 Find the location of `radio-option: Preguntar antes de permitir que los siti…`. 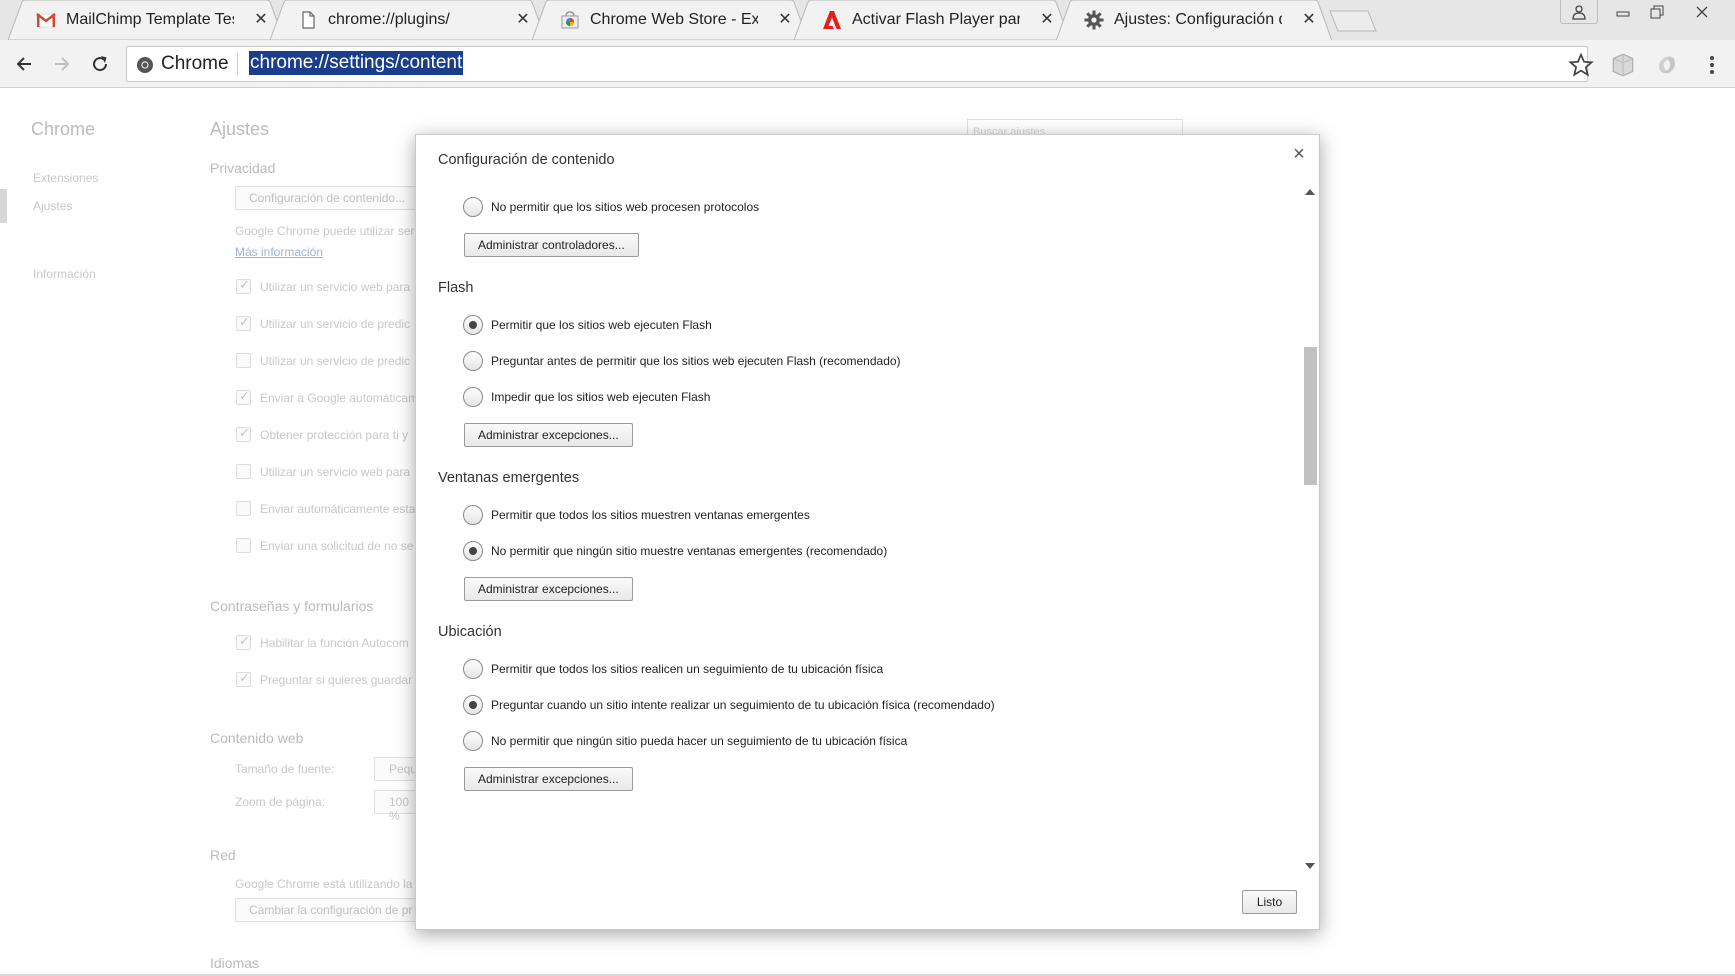

radio-option: Preguntar antes de permitir que los siti… is located at coordinates (682, 361).